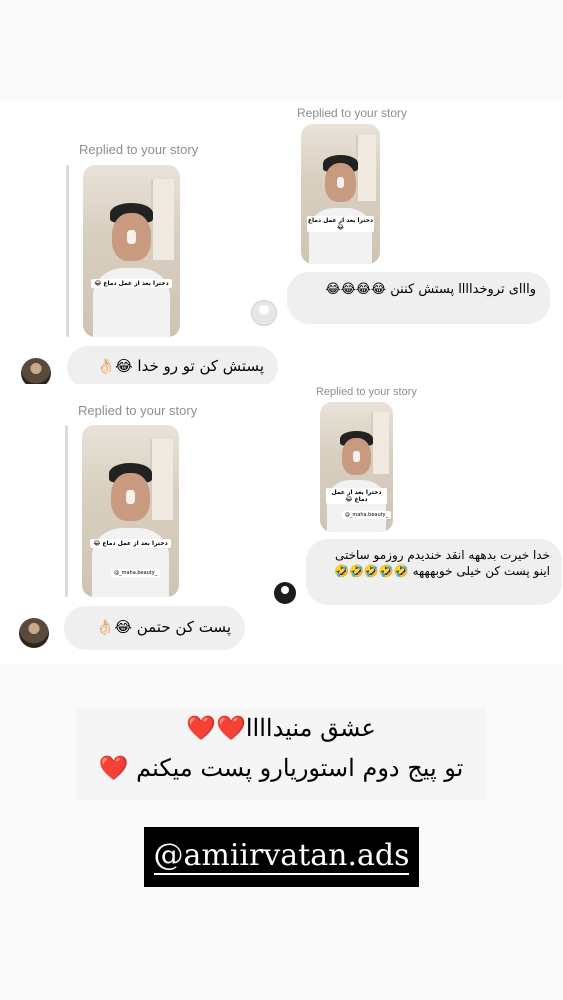  I want to click on caption-line-2: تو پیج دوم استوریارو پست میکنم ❤️, so click(281, 768).